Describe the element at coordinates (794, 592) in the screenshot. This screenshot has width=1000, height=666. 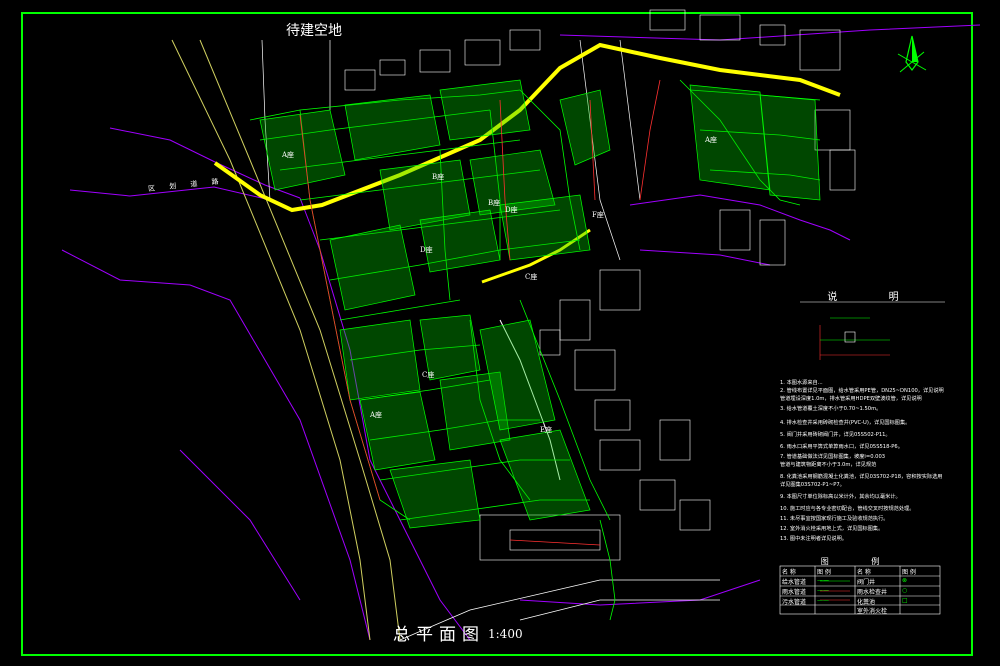
I see `legend-cell: 雨水管道` at that location.